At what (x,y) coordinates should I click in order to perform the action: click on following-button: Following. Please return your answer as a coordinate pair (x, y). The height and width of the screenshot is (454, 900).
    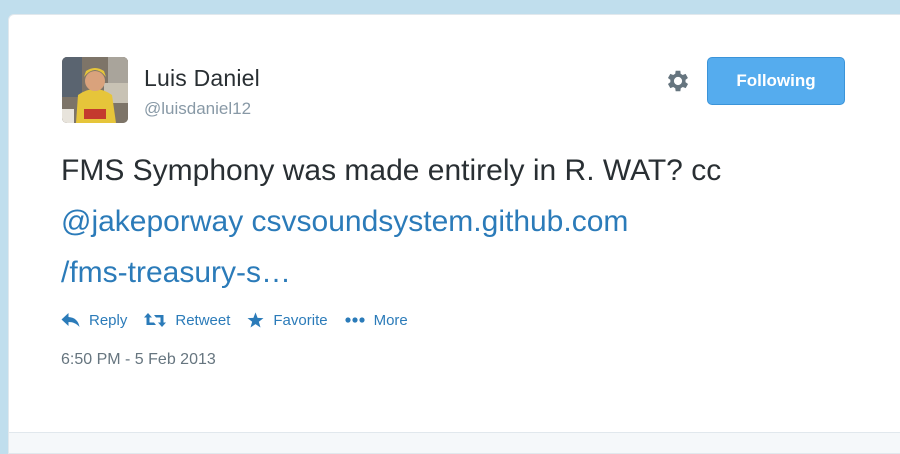
    Looking at the image, I should click on (776, 81).